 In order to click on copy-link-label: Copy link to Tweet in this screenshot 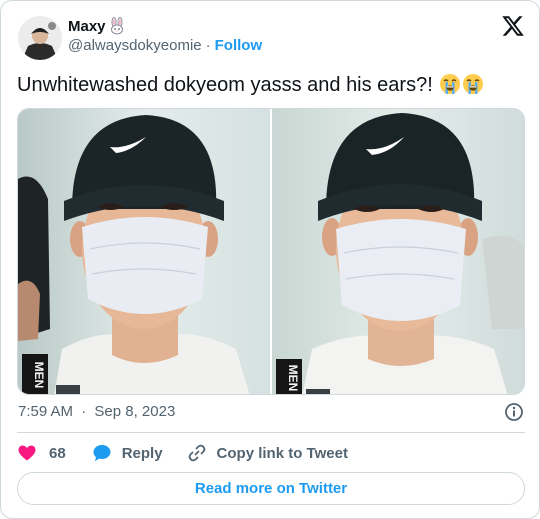, I will do `click(282, 453)`.